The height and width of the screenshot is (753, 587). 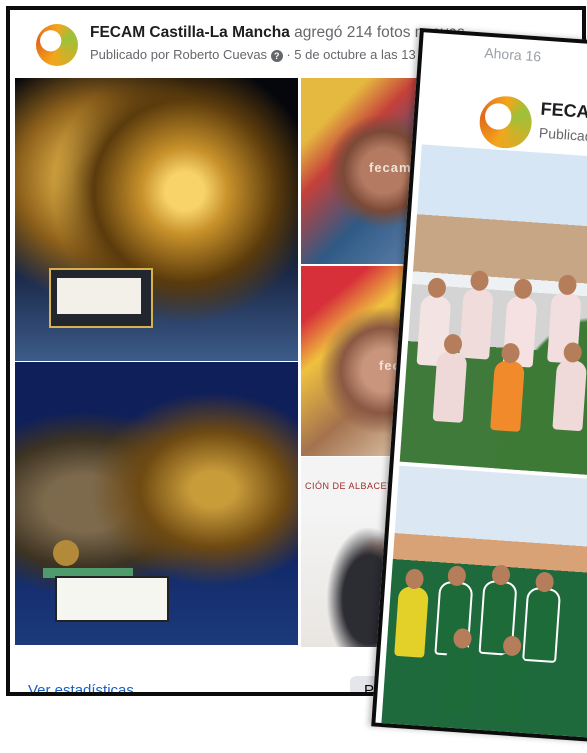 I want to click on help-icon: ?, so click(x=276, y=55).